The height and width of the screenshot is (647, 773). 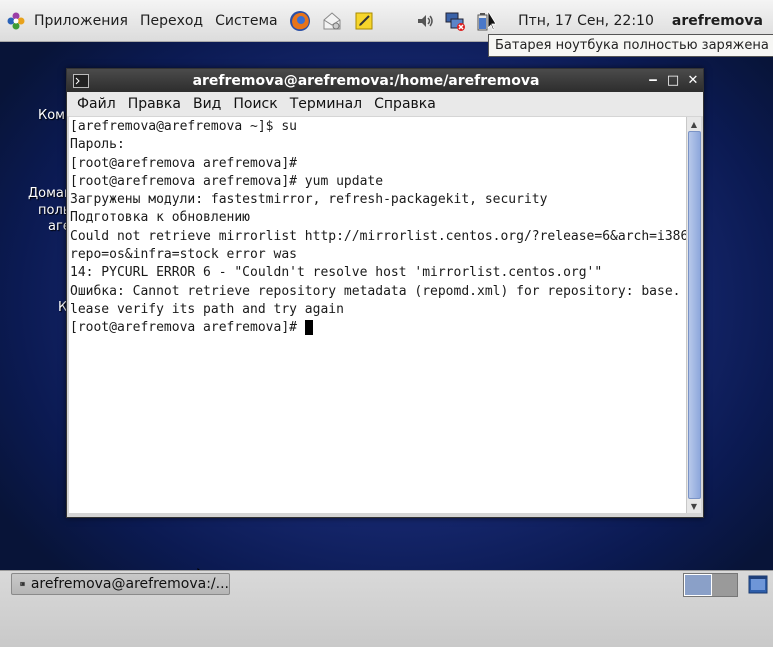 What do you see at coordinates (16, 21) in the screenshot?
I see `applications-logo-icon` at bounding box center [16, 21].